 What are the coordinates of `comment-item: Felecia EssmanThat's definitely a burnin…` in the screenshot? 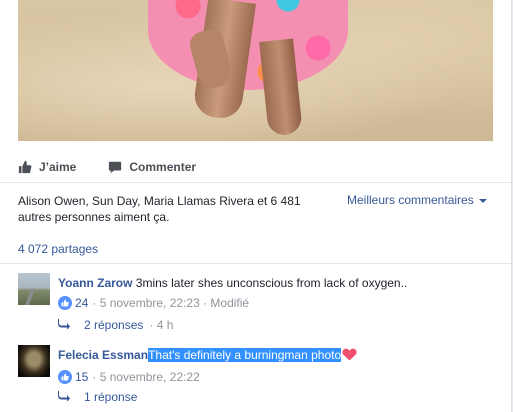 It's located at (255, 377).